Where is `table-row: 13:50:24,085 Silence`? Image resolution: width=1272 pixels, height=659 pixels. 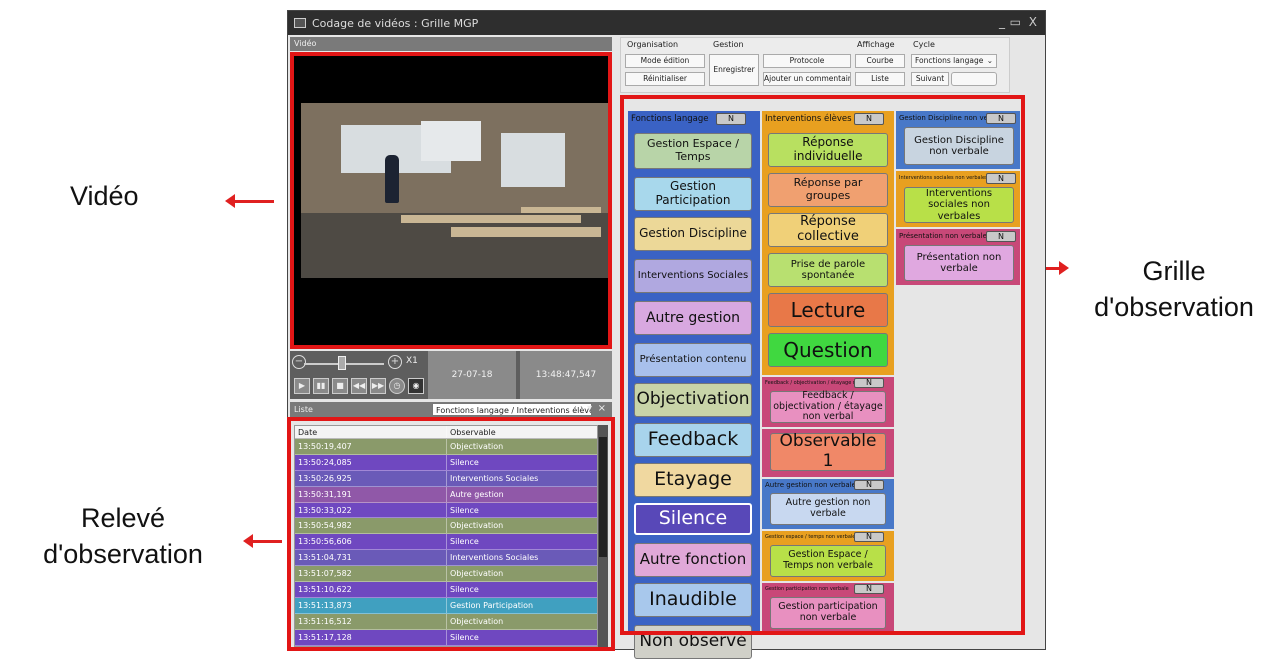
table-row: 13:50:24,085 Silence is located at coordinates (446, 462).